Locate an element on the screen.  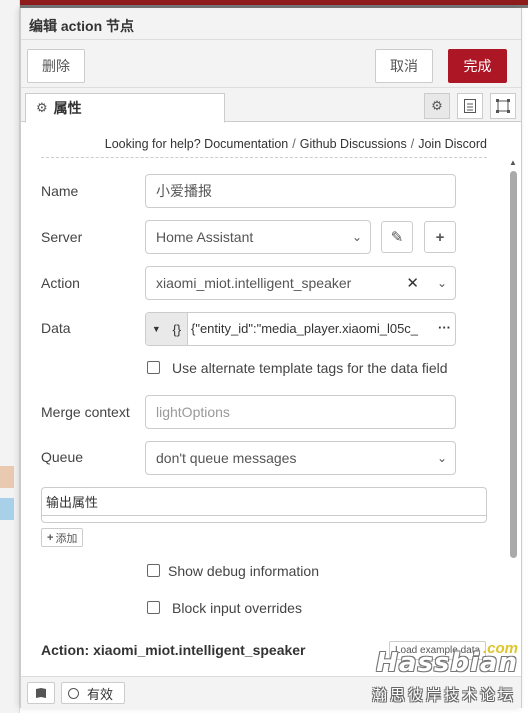
scrollbar: ▲ ▼ is located at coordinates (513, 410).